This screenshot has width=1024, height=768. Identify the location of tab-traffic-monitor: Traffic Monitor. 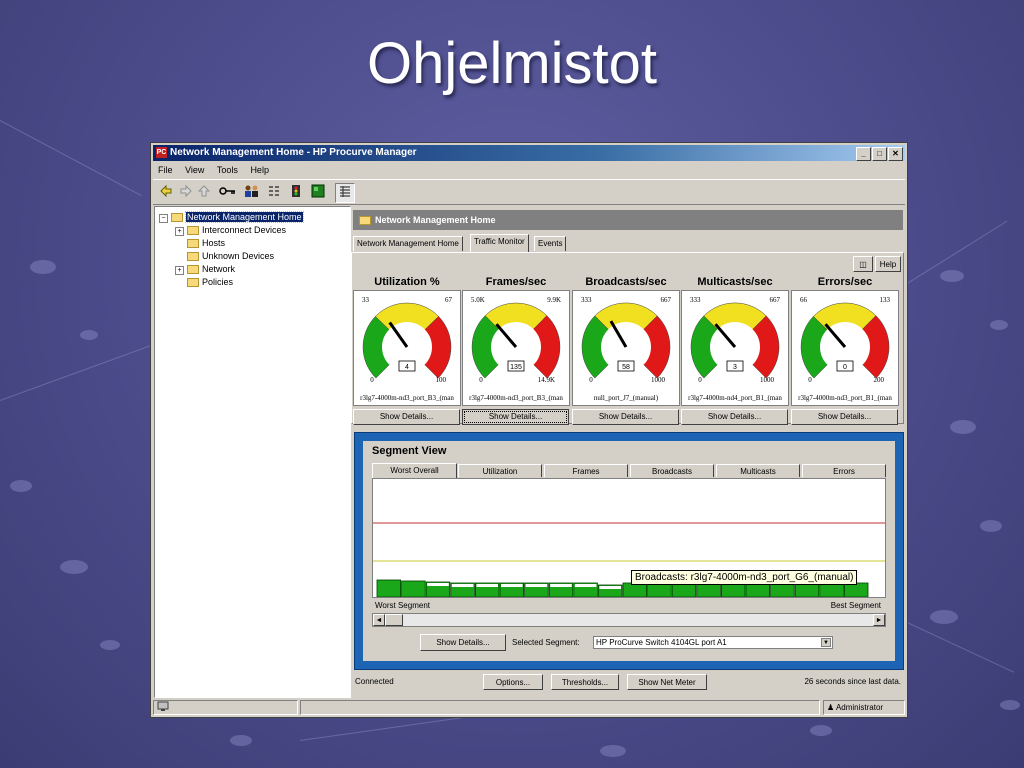
(499, 243).